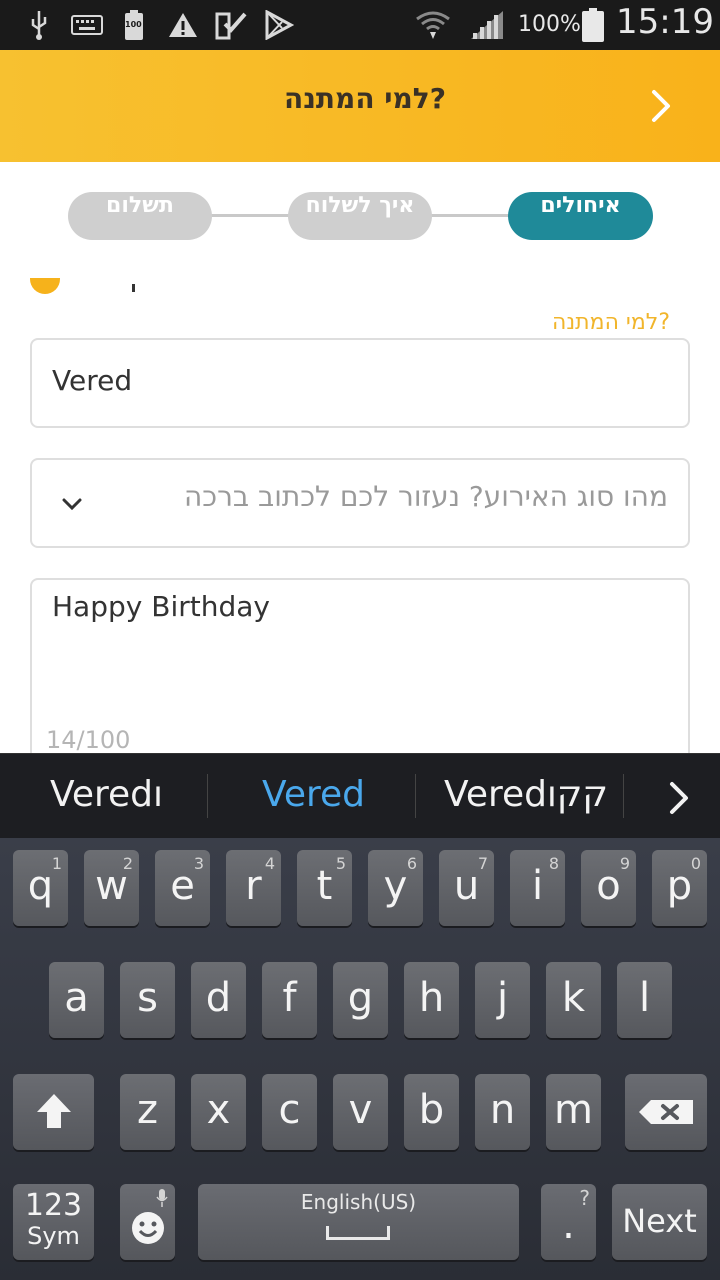 Image resolution: width=720 pixels, height=1280 pixels. I want to click on key-i: 8i, so click(537, 888).